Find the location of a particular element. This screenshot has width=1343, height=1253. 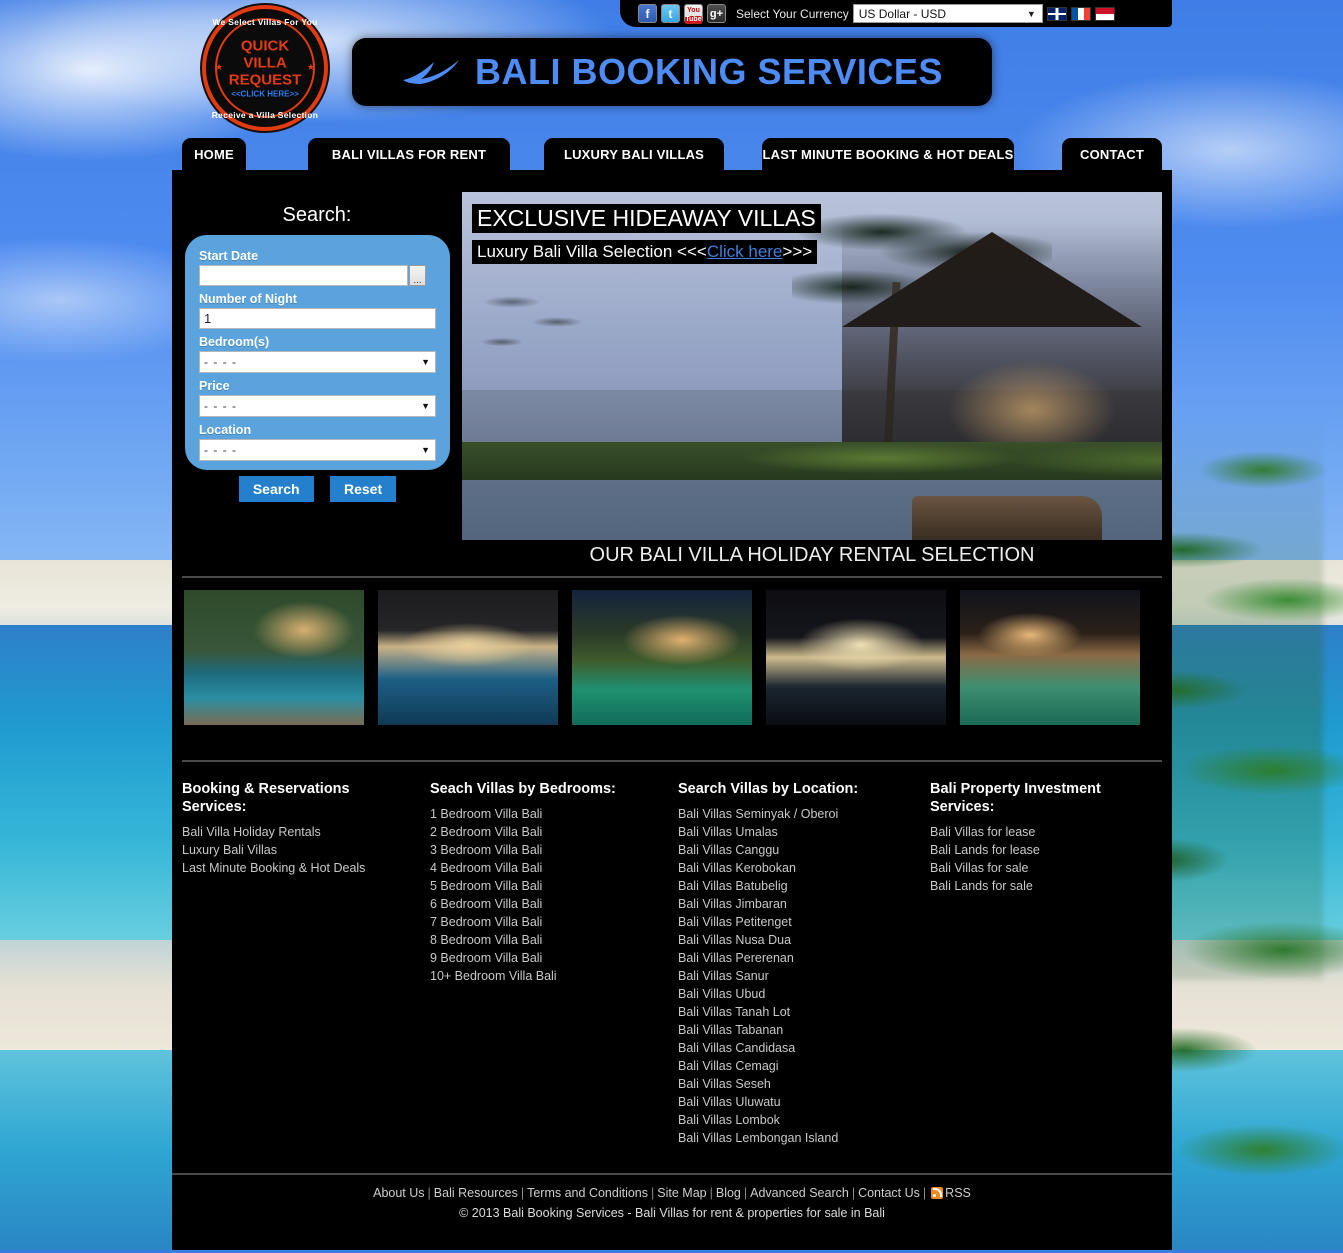

facebook-icon: f is located at coordinates (647, 13).